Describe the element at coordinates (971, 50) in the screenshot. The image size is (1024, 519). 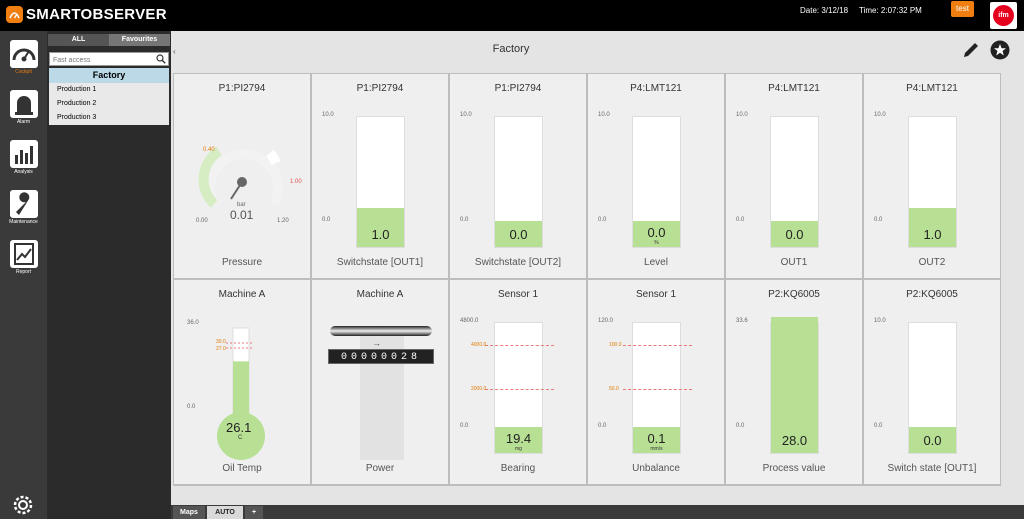
I see `edit-icon` at that location.